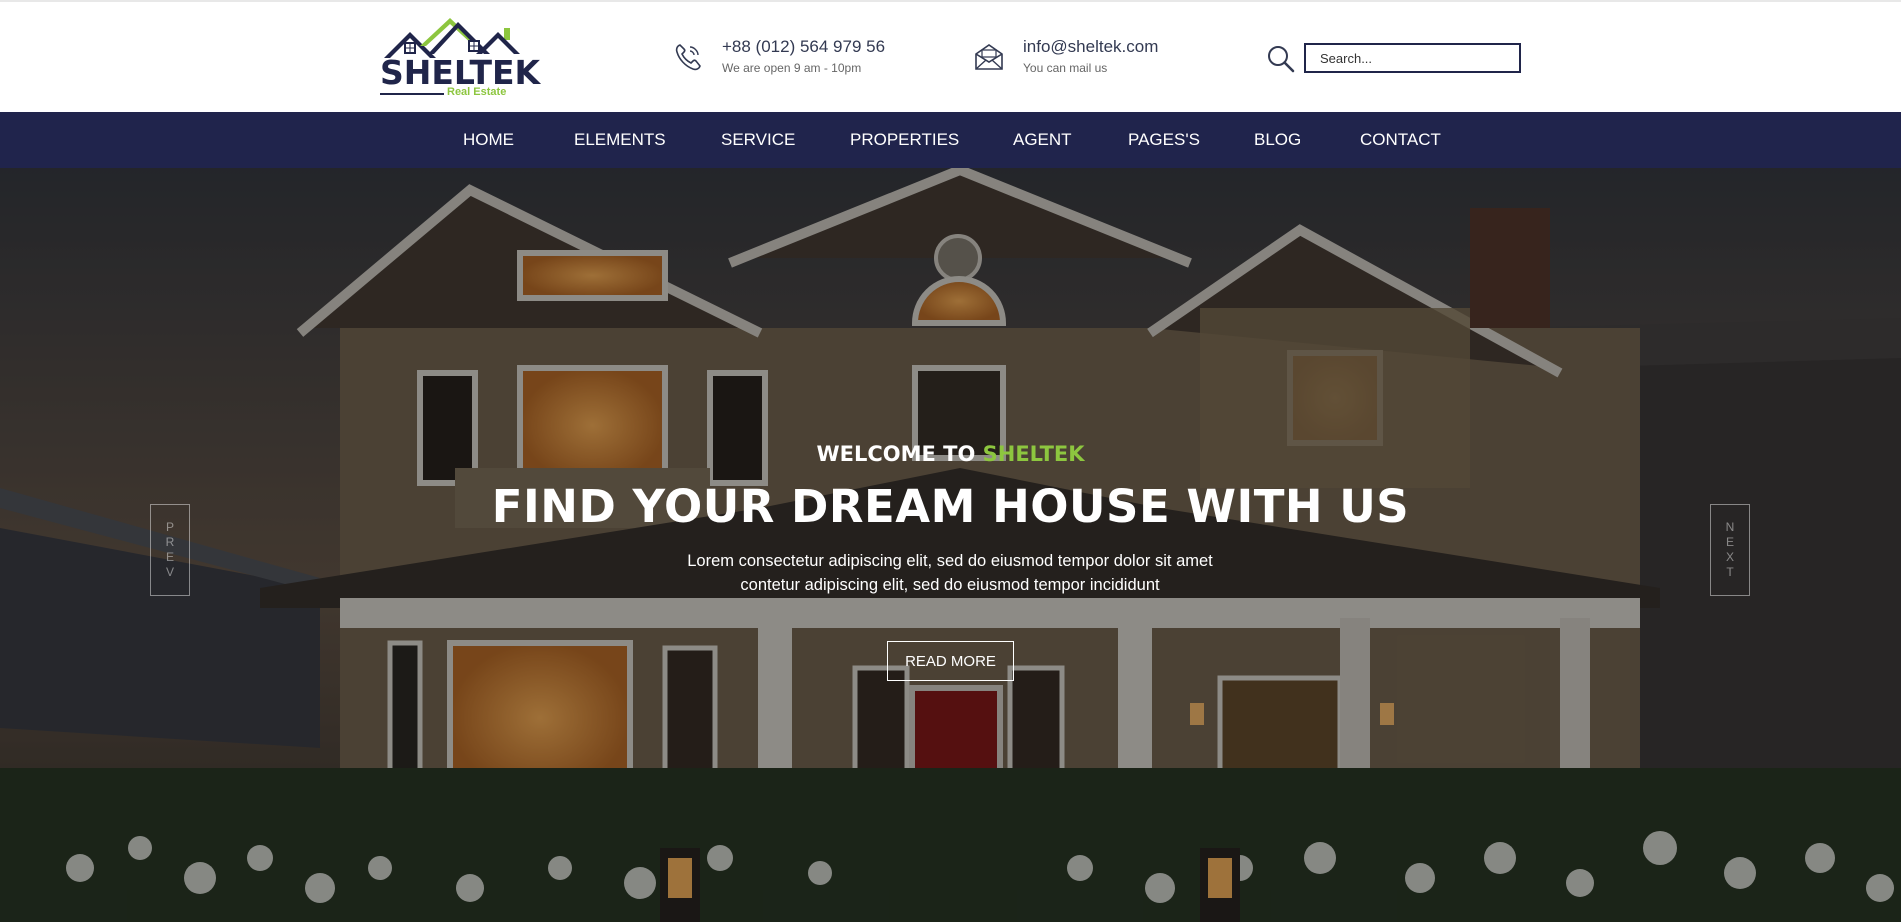 This screenshot has height=922, width=1901. What do you see at coordinates (1729, 557) in the screenshot?
I see `next-letter: X` at bounding box center [1729, 557].